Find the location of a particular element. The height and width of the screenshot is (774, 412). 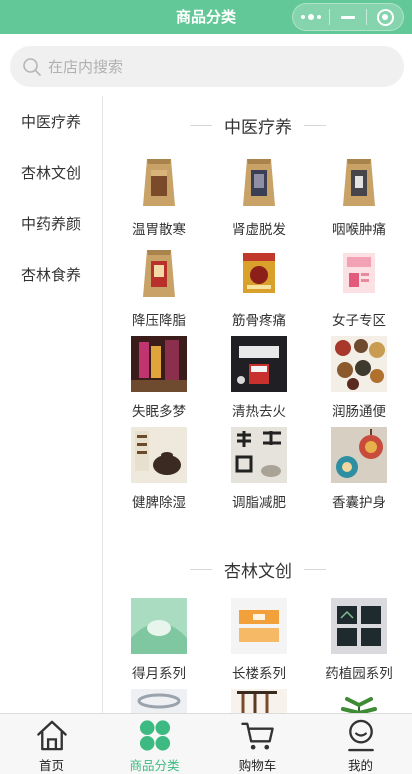

navigation-bar: 商品分类 is located at coordinates (206, 17).